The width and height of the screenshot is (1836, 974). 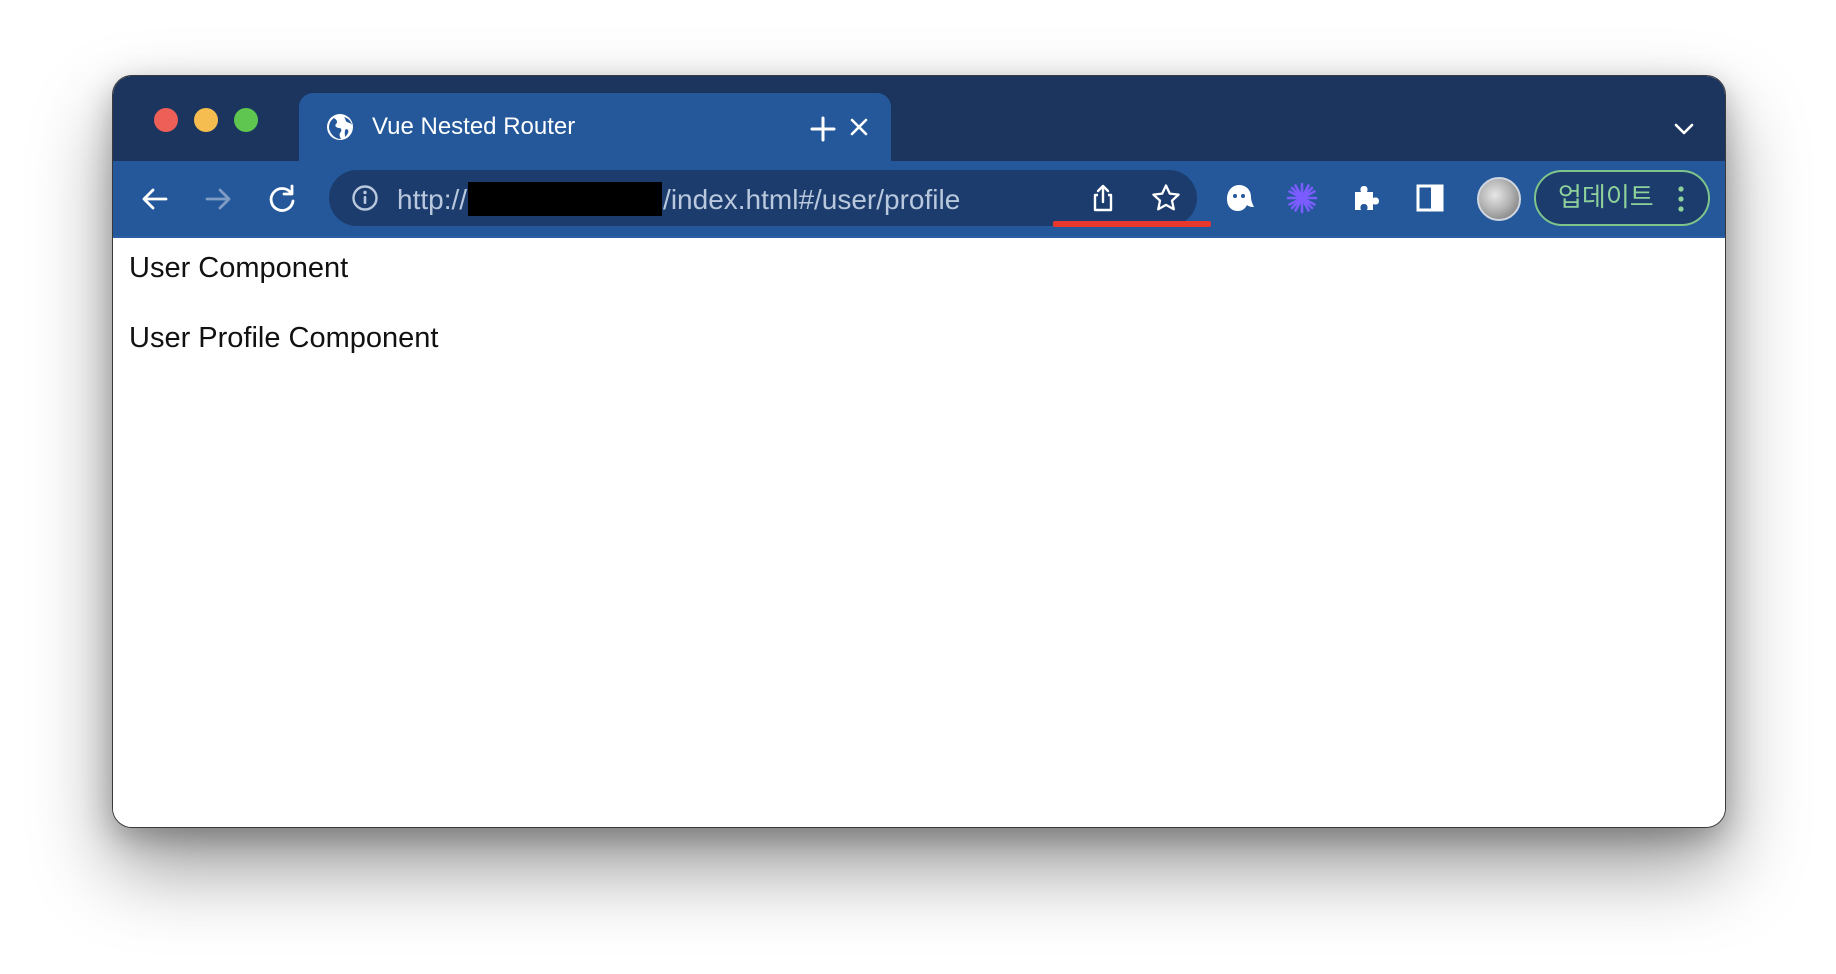 I want to click on user-component-text: User Component, so click(x=239, y=268).